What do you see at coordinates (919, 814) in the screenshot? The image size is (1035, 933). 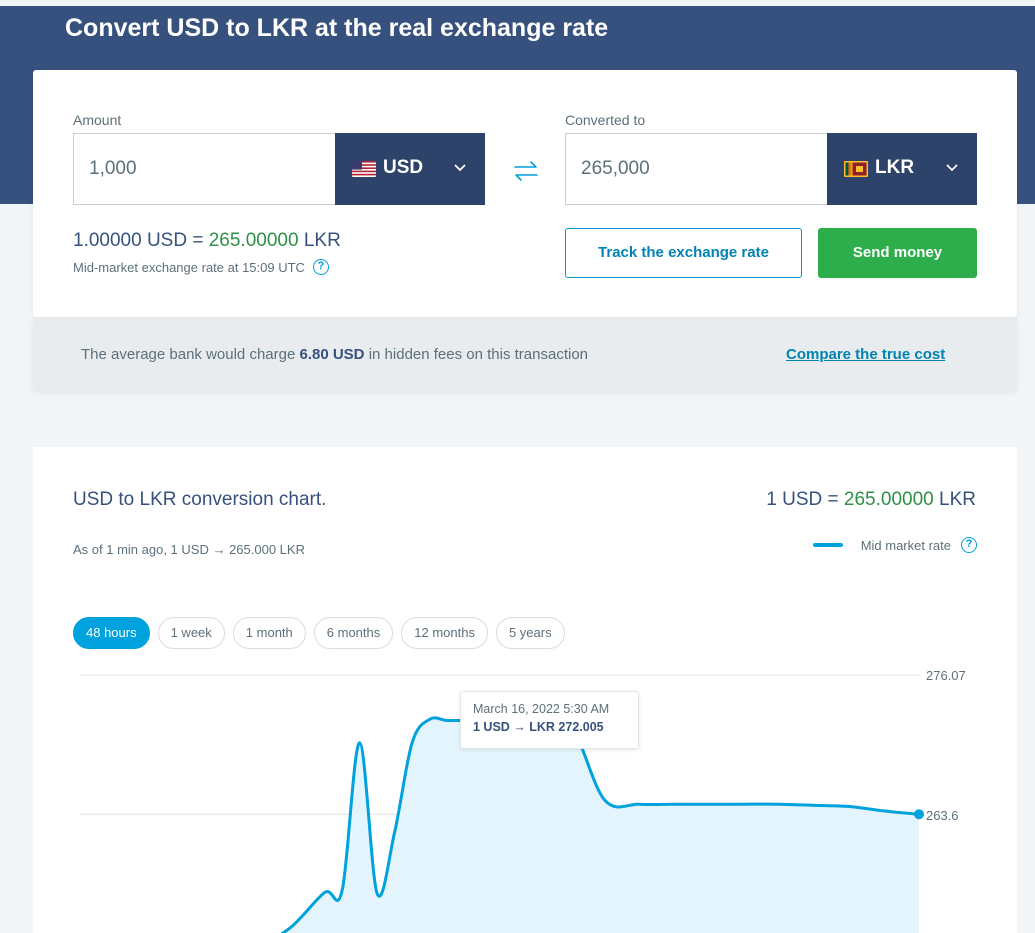 I see `latest-point` at bounding box center [919, 814].